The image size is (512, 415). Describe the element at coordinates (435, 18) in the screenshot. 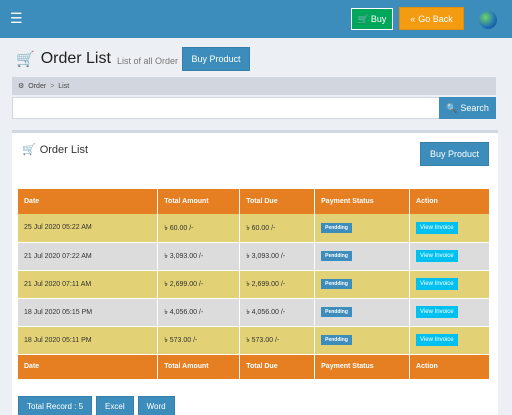

I see `go-back-label: Go Back` at that location.